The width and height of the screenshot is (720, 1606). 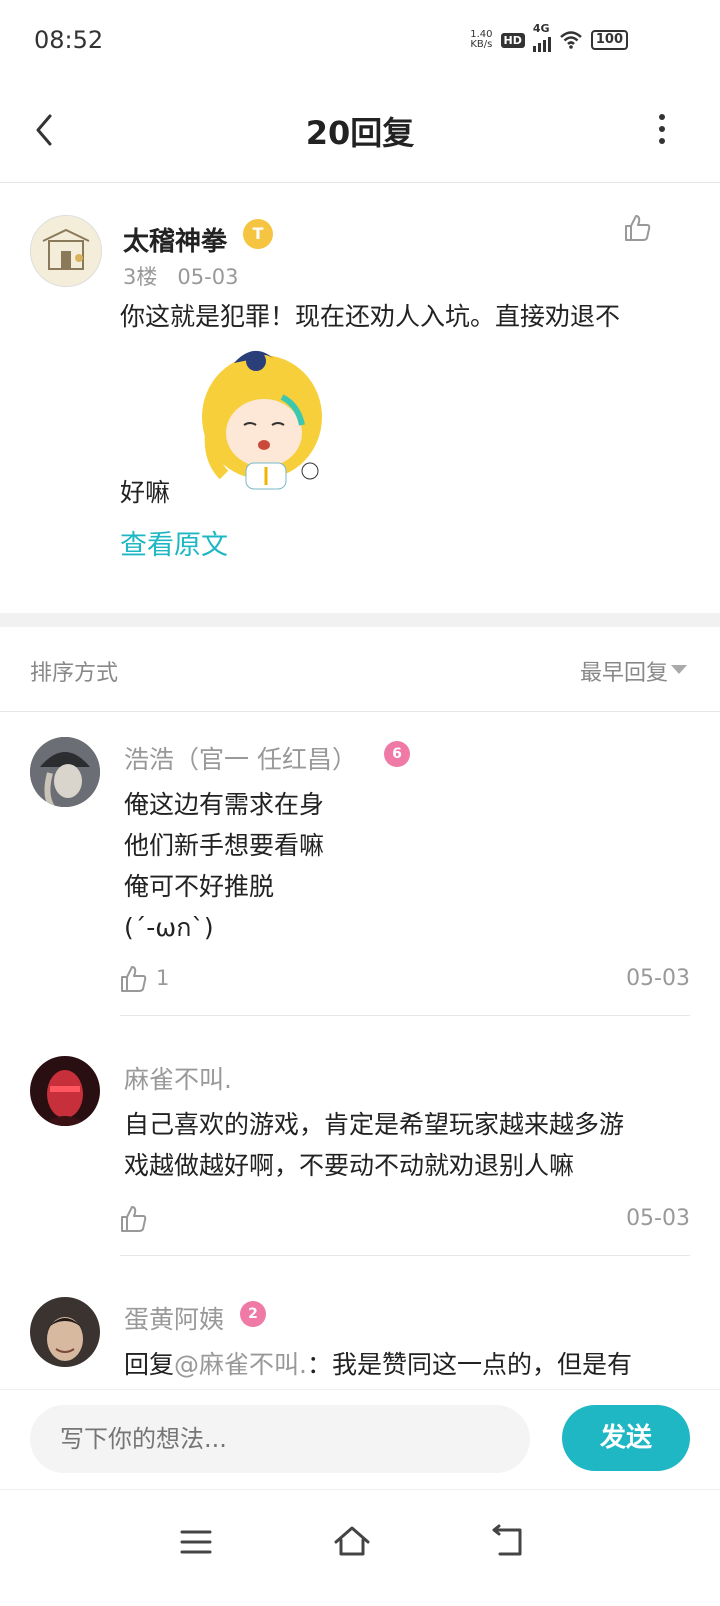 What do you see at coordinates (140, 277) in the screenshot?
I see `post-floor: 3楼` at bounding box center [140, 277].